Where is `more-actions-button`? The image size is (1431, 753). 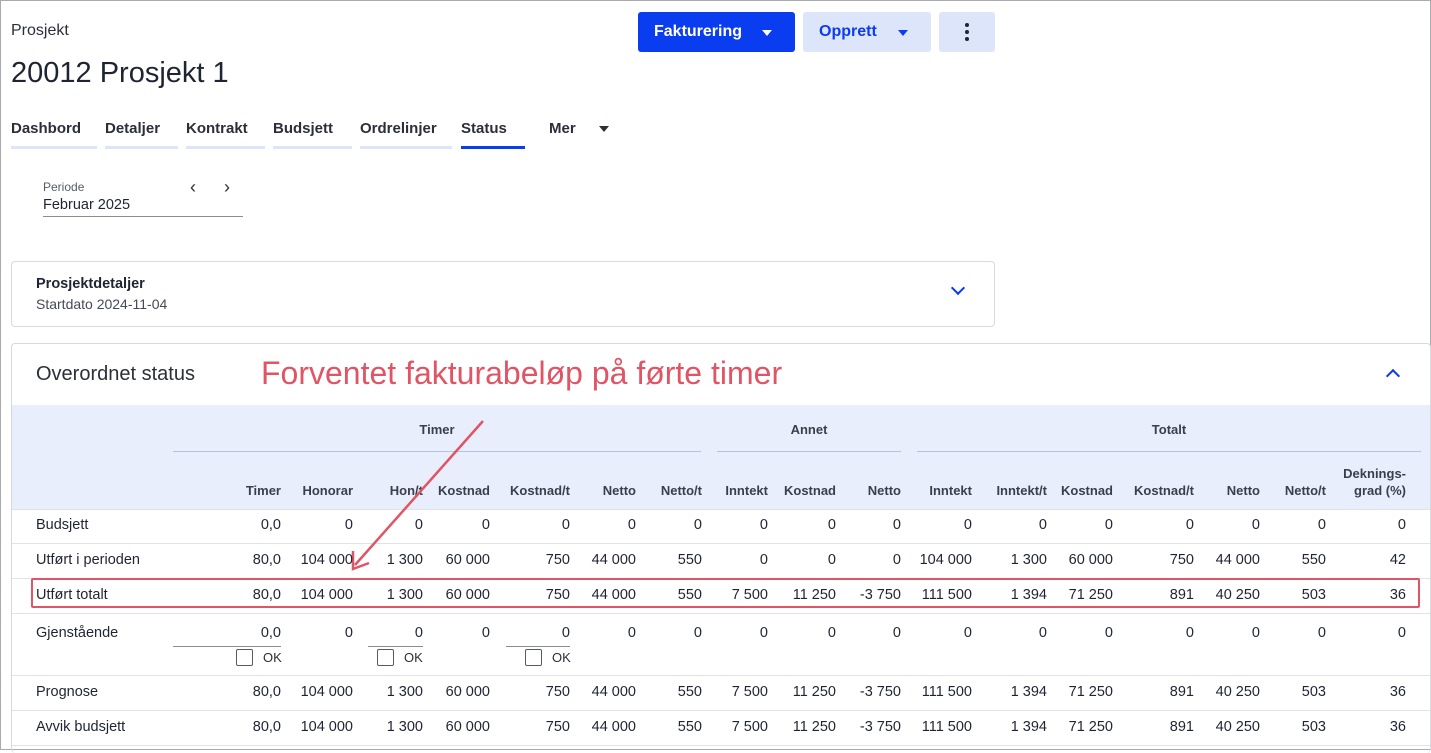
more-actions-button is located at coordinates (967, 32).